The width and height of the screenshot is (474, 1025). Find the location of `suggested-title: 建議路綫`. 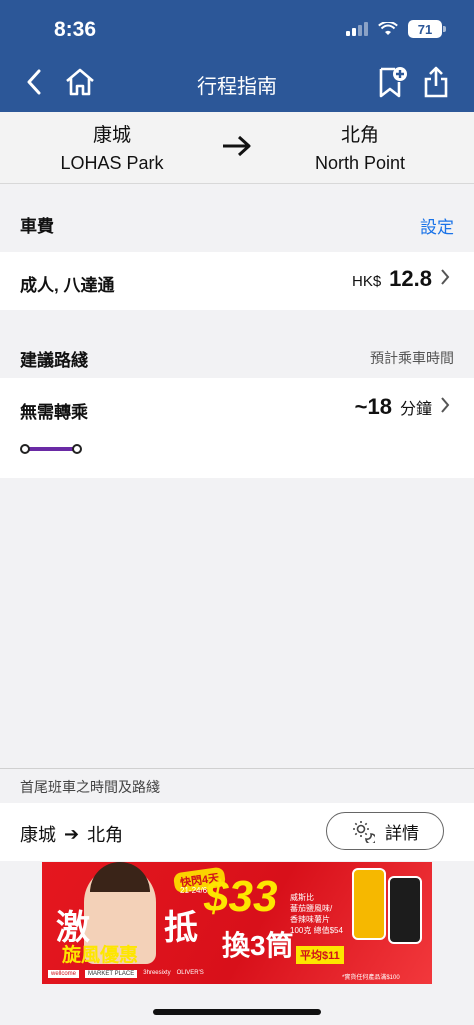

suggested-title: 建議路綫 is located at coordinates (54, 360).